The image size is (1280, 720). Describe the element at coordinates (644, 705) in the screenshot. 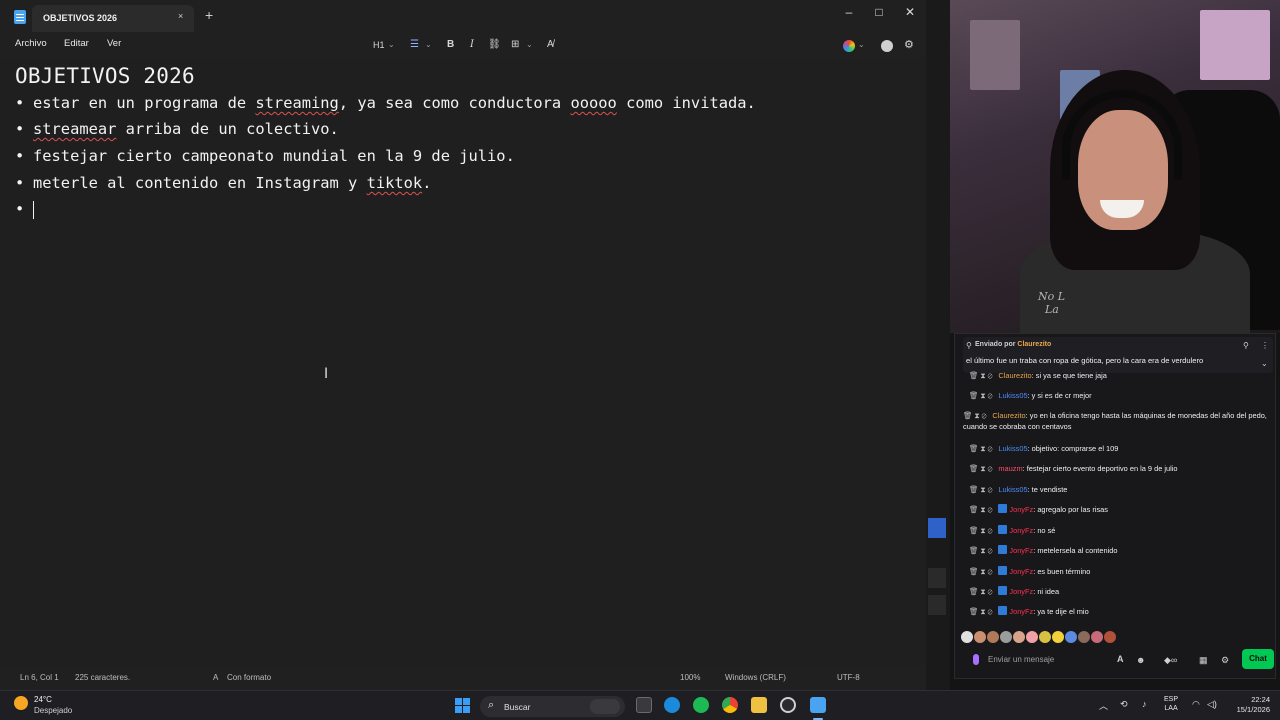

I see `task-view-icon` at that location.